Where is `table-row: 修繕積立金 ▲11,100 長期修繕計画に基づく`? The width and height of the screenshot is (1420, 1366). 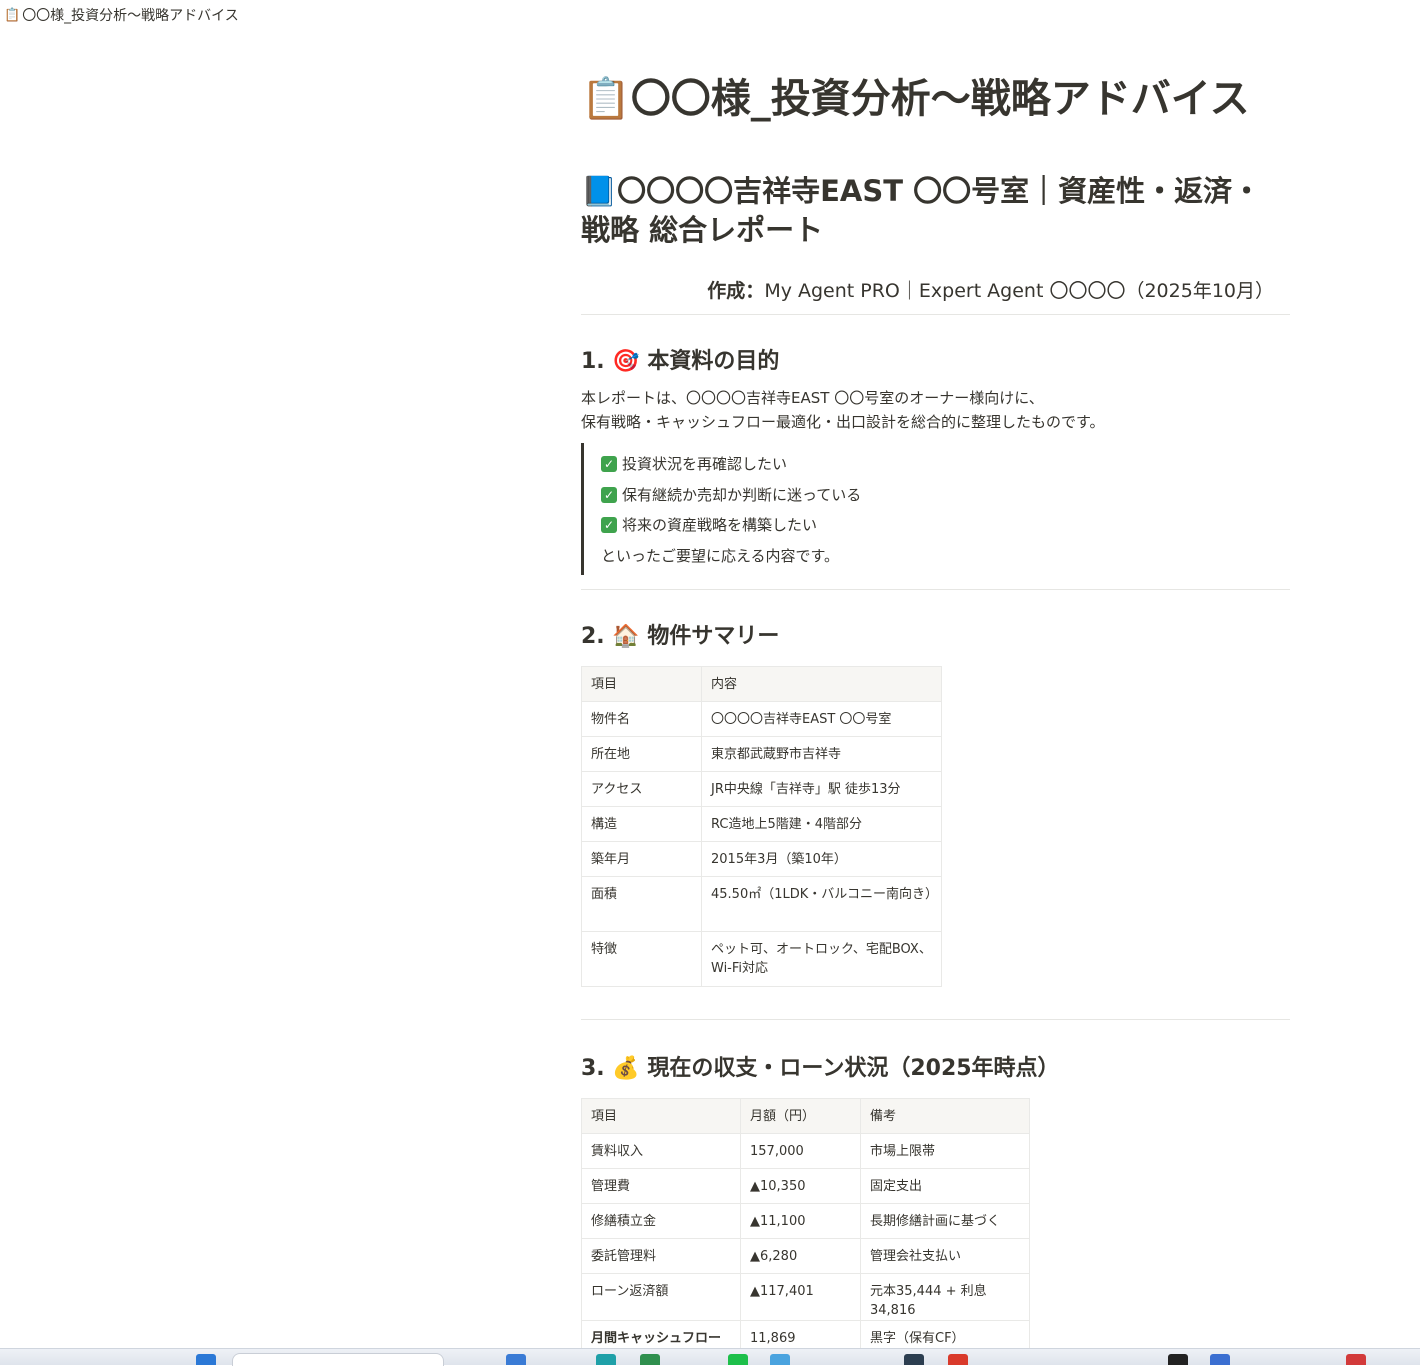 table-row: 修繕積立金 ▲11,100 長期修繕計画に基づく is located at coordinates (805, 1221).